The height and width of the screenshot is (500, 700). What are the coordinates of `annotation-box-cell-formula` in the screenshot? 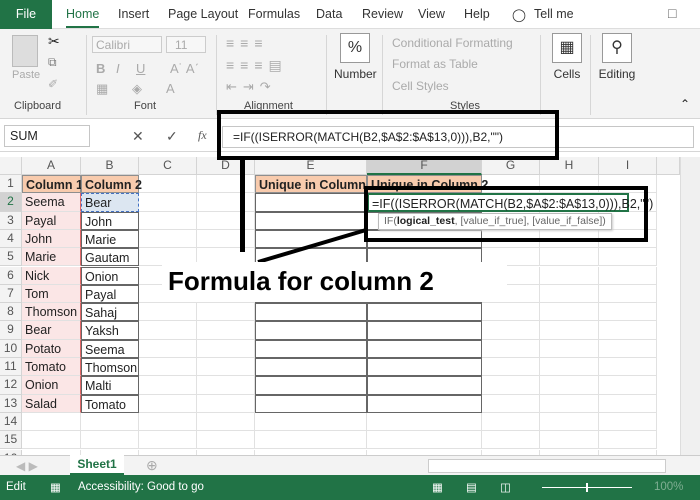 It's located at (506, 214).